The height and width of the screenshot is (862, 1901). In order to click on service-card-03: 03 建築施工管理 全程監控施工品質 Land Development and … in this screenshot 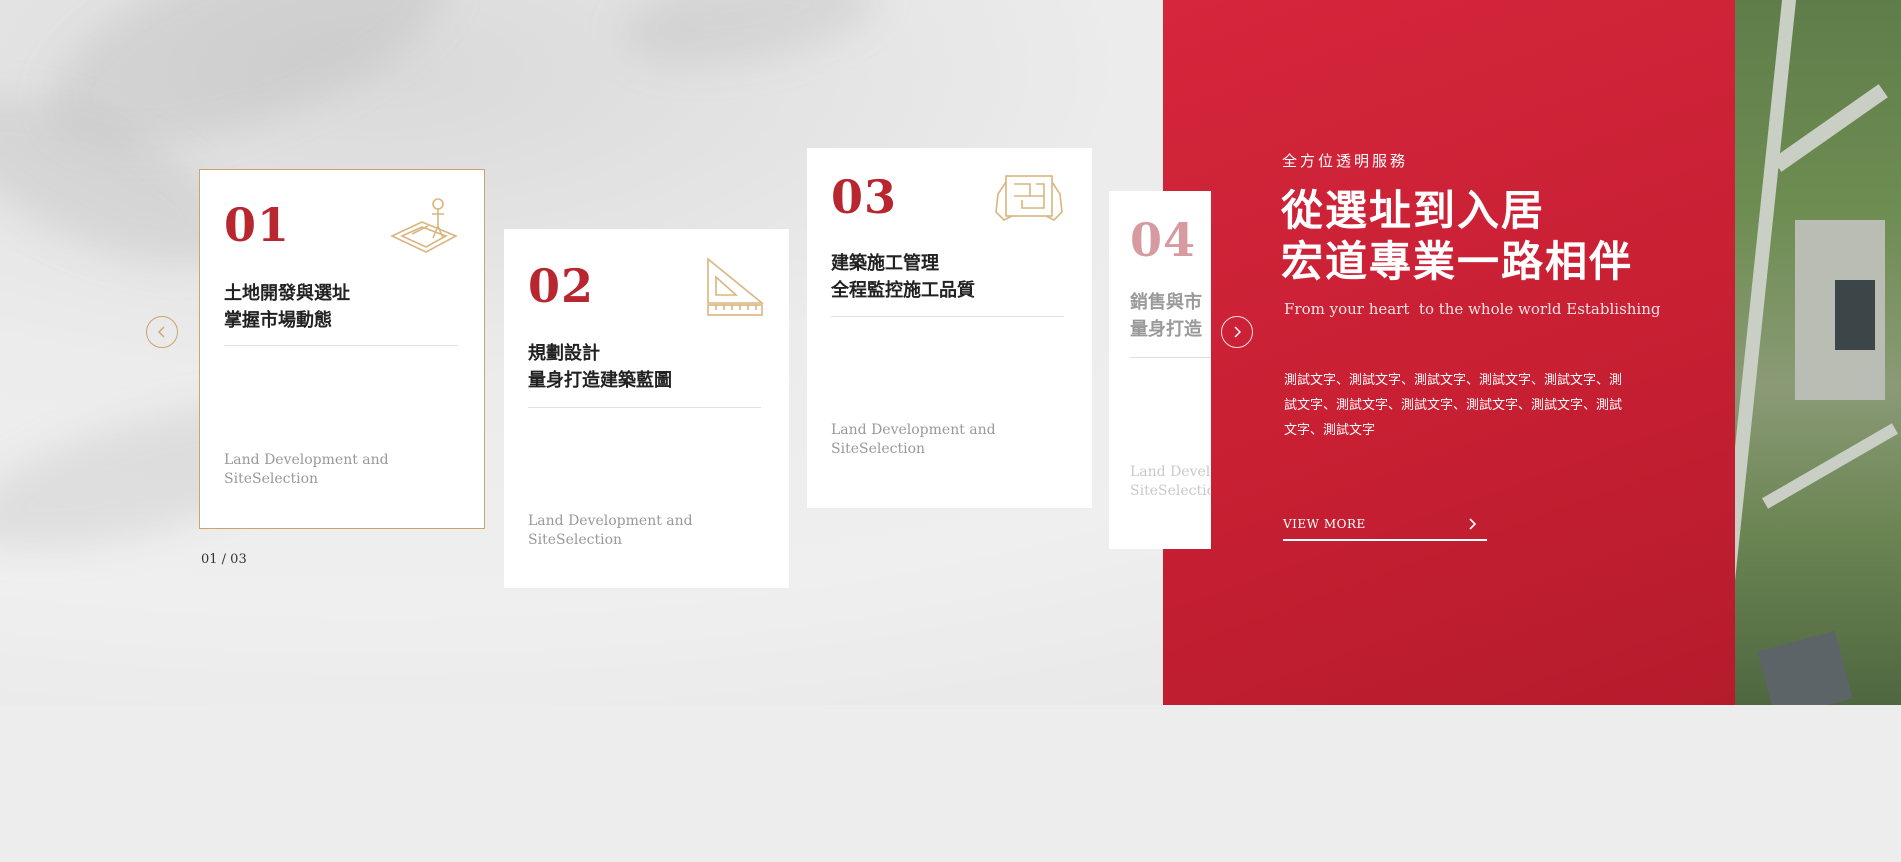, I will do `click(949, 328)`.